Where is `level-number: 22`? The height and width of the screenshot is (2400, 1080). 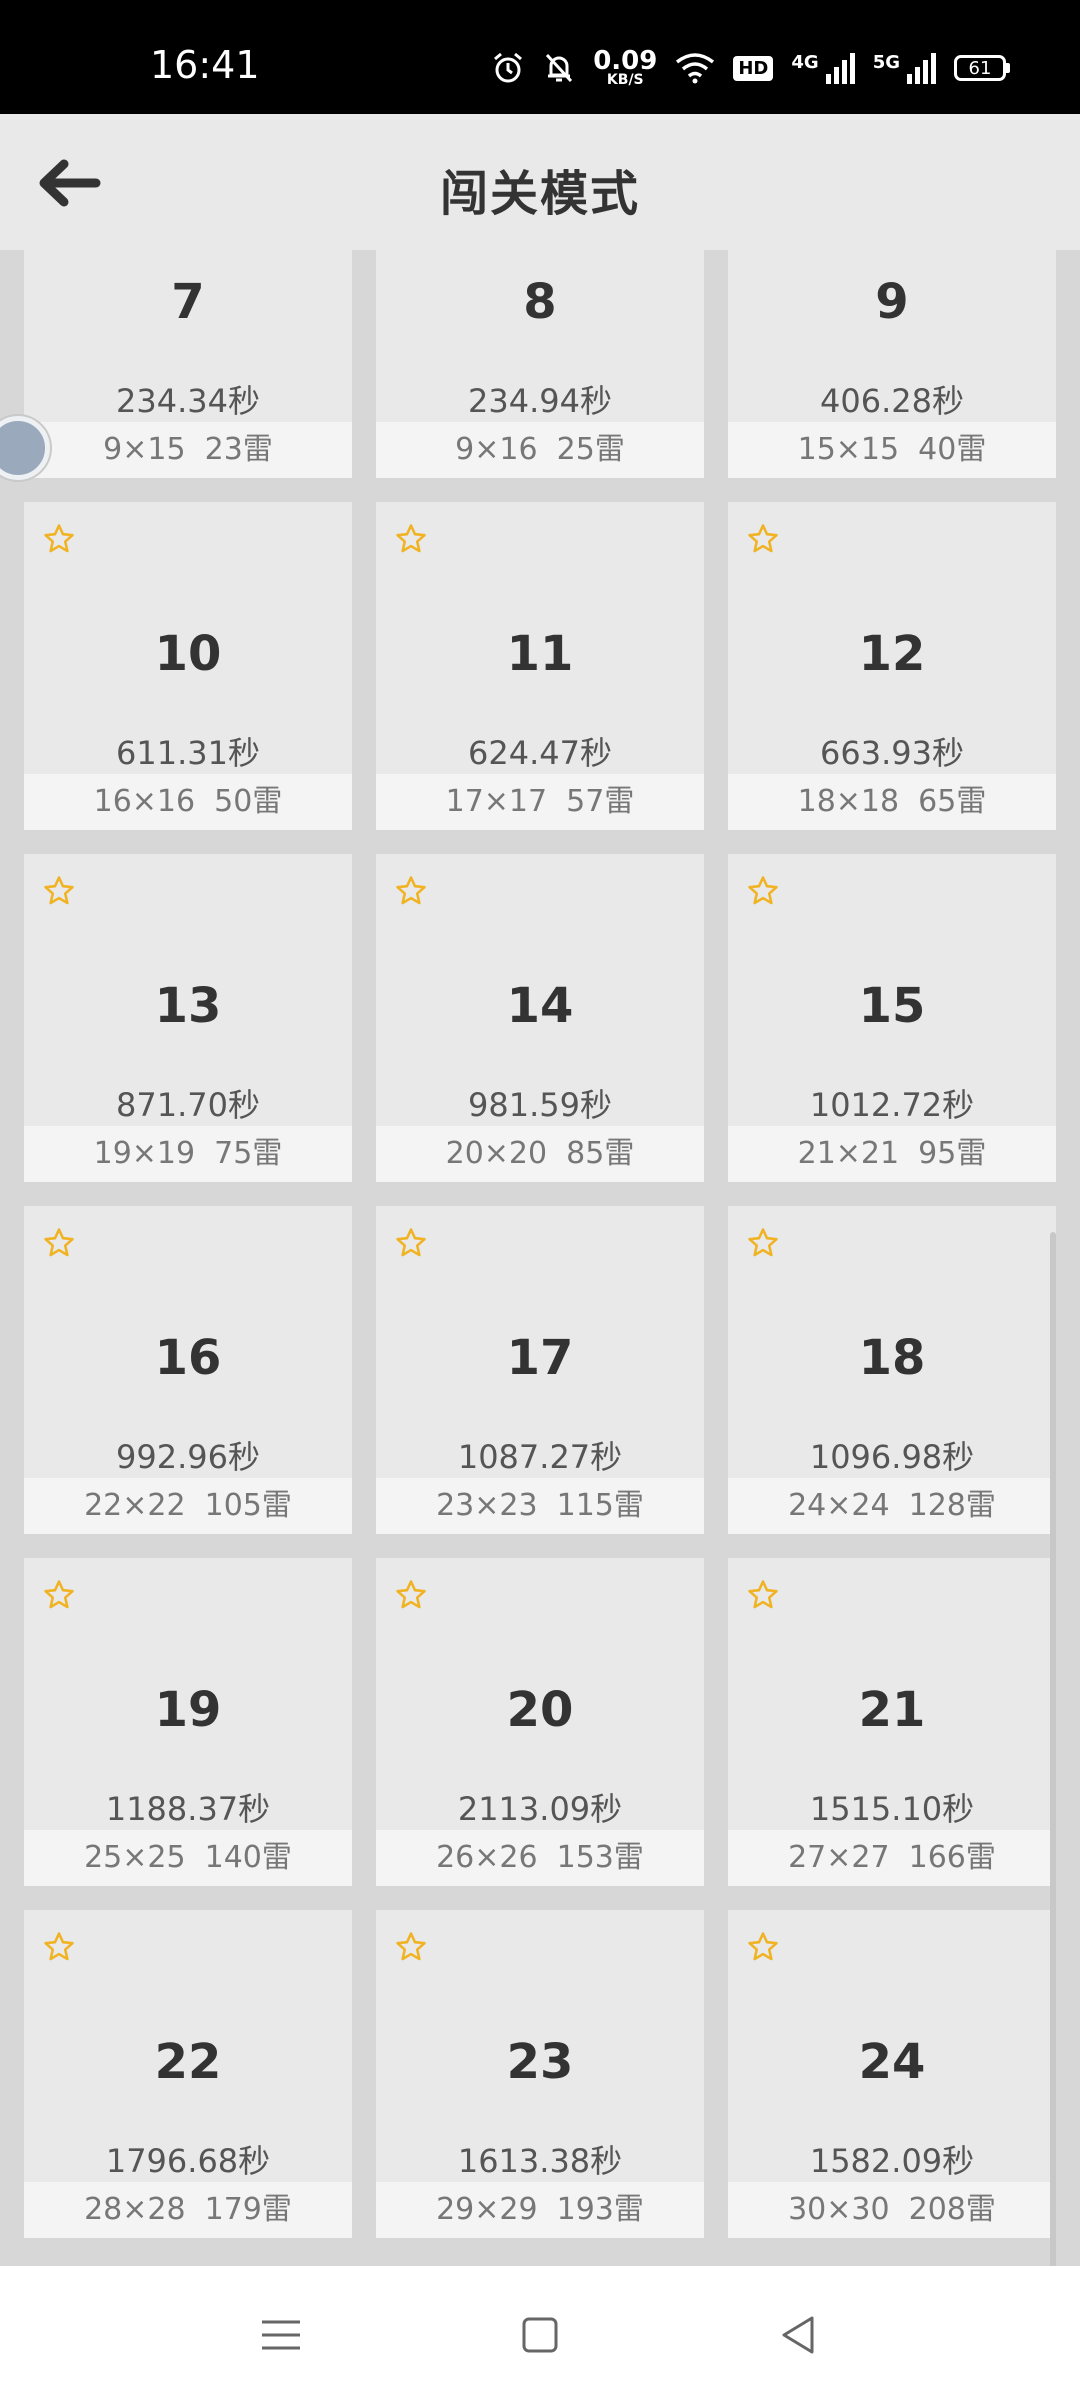
level-number: 22 is located at coordinates (188, 2062).